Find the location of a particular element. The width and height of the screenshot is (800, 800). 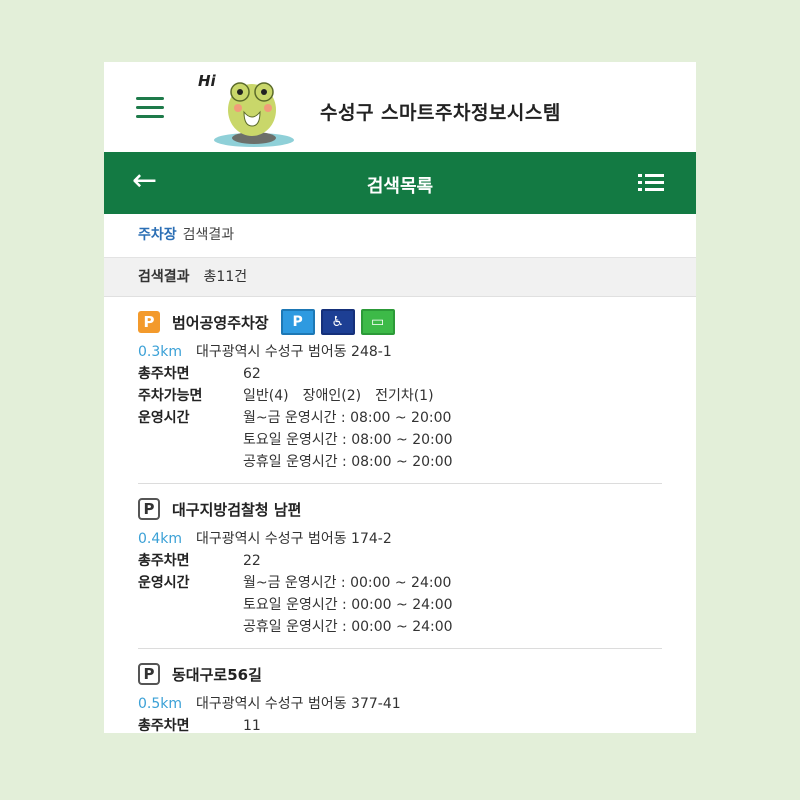

frog-mascot-logo: Hi is located at coordinates (246, 109).